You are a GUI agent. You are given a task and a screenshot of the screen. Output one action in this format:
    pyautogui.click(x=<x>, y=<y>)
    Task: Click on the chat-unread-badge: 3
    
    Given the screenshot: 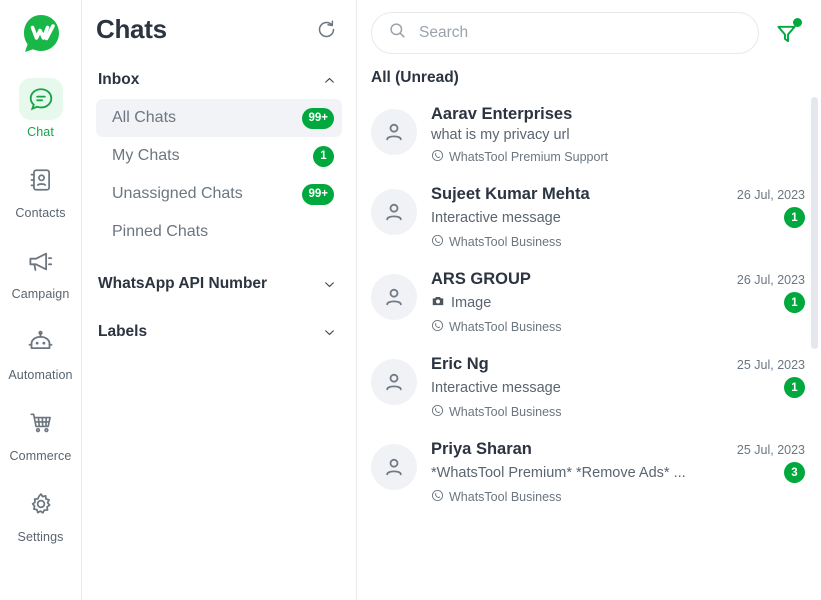 What is the action you would take?
    pyautogui.click(x=794, y=472)
    